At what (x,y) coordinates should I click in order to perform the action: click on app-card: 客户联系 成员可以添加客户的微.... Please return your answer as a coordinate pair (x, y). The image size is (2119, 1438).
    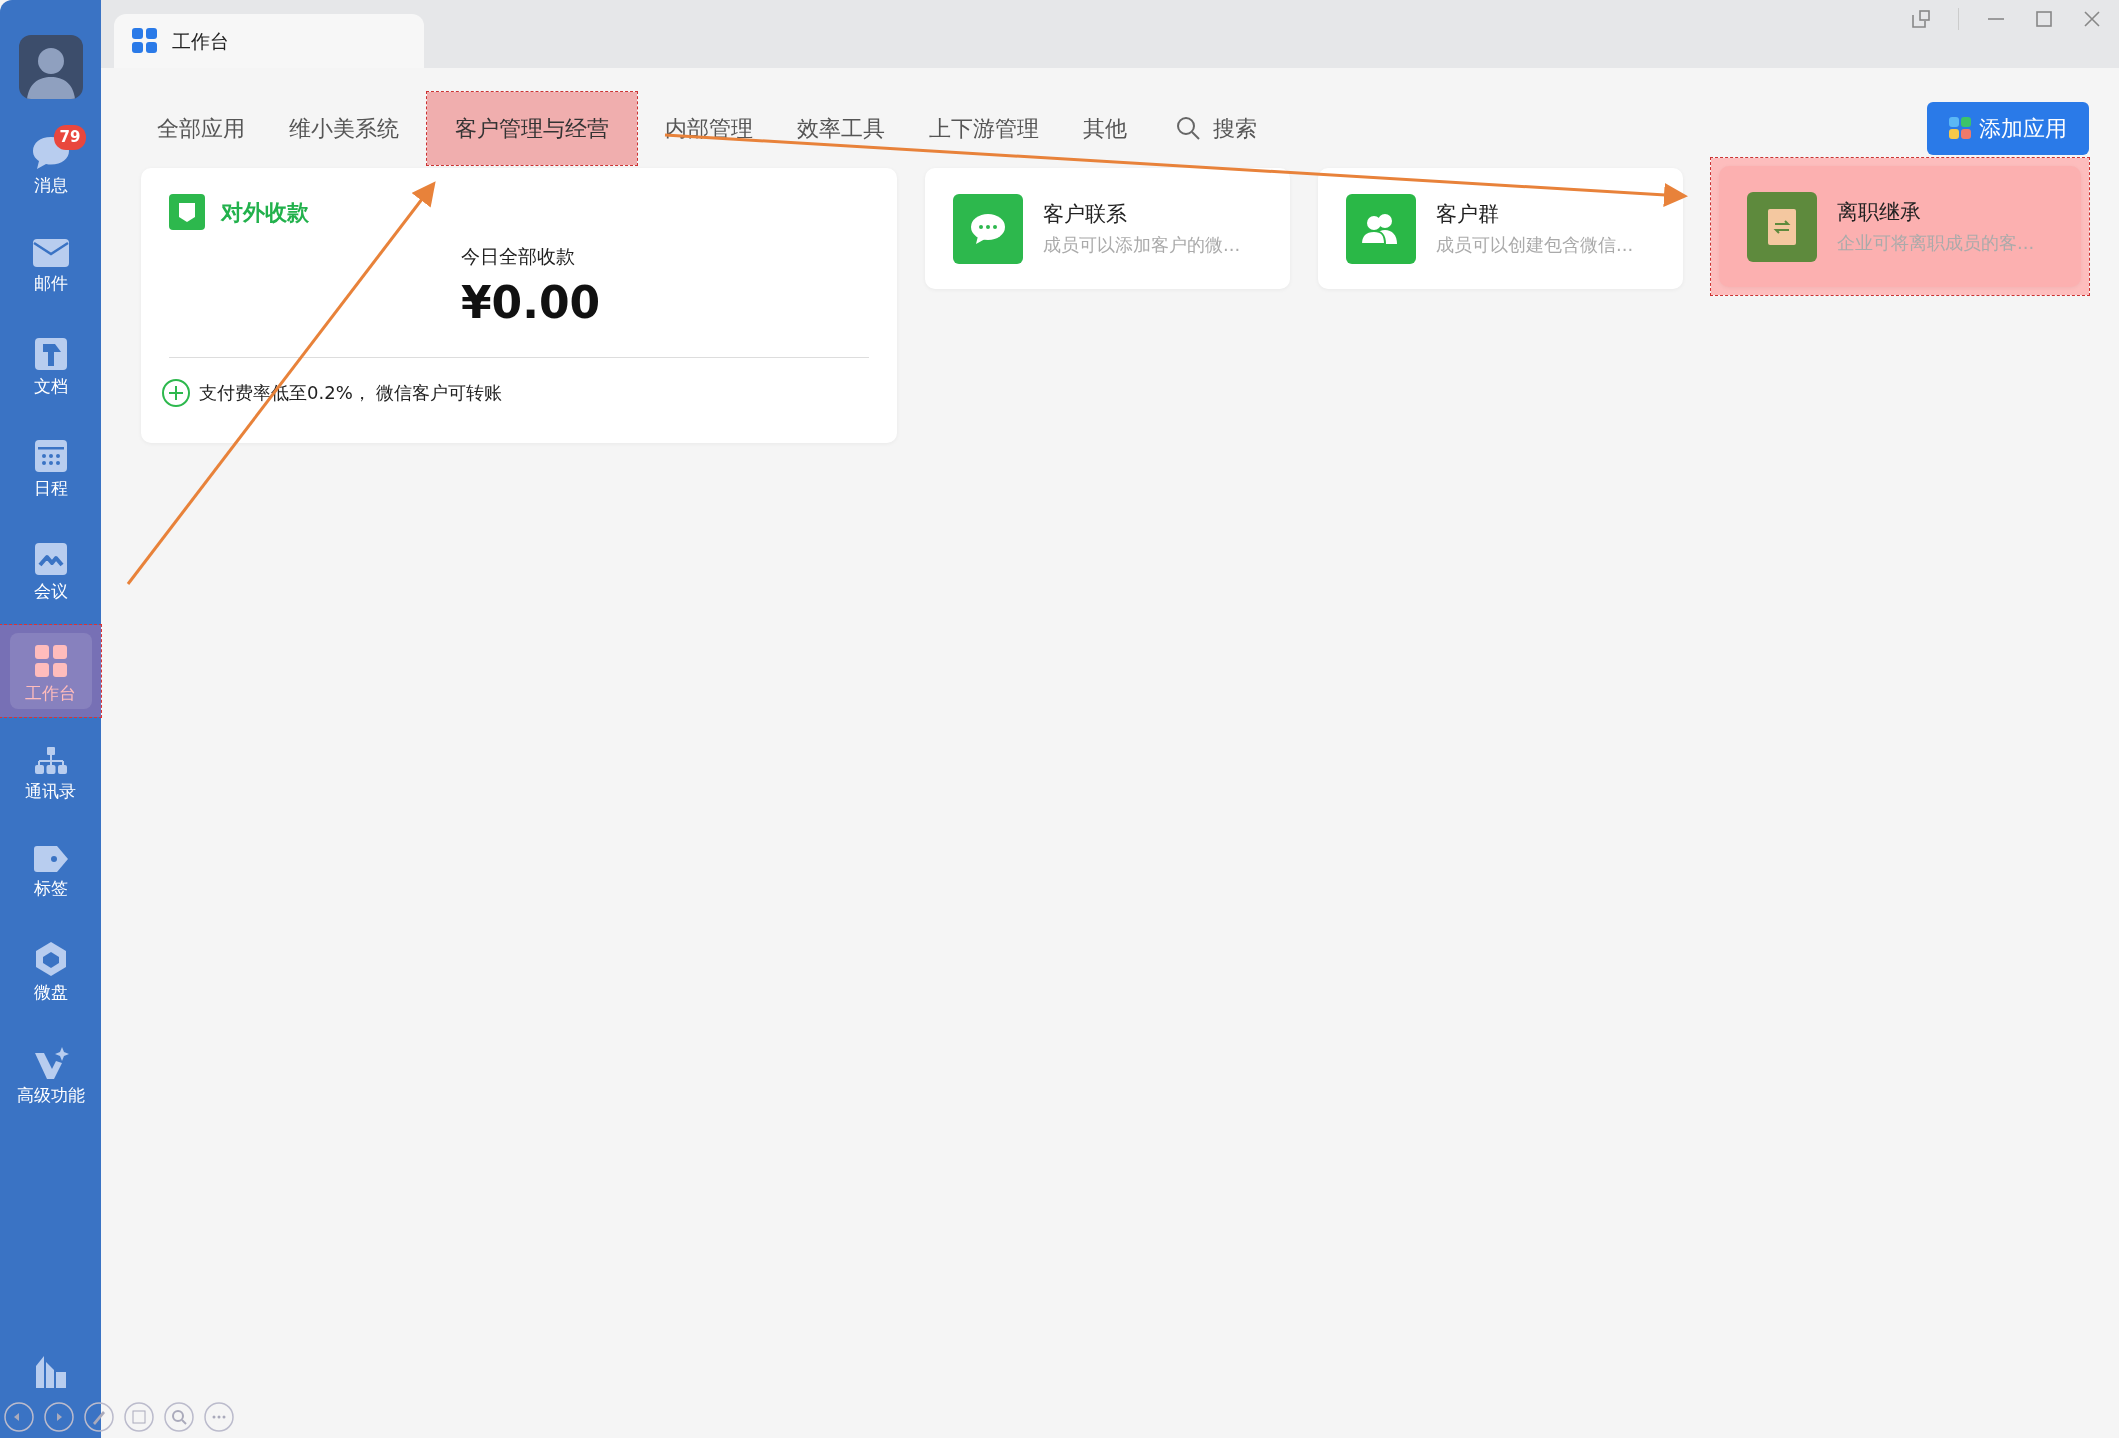
    Looking at the image, I should click on (1107, 228).